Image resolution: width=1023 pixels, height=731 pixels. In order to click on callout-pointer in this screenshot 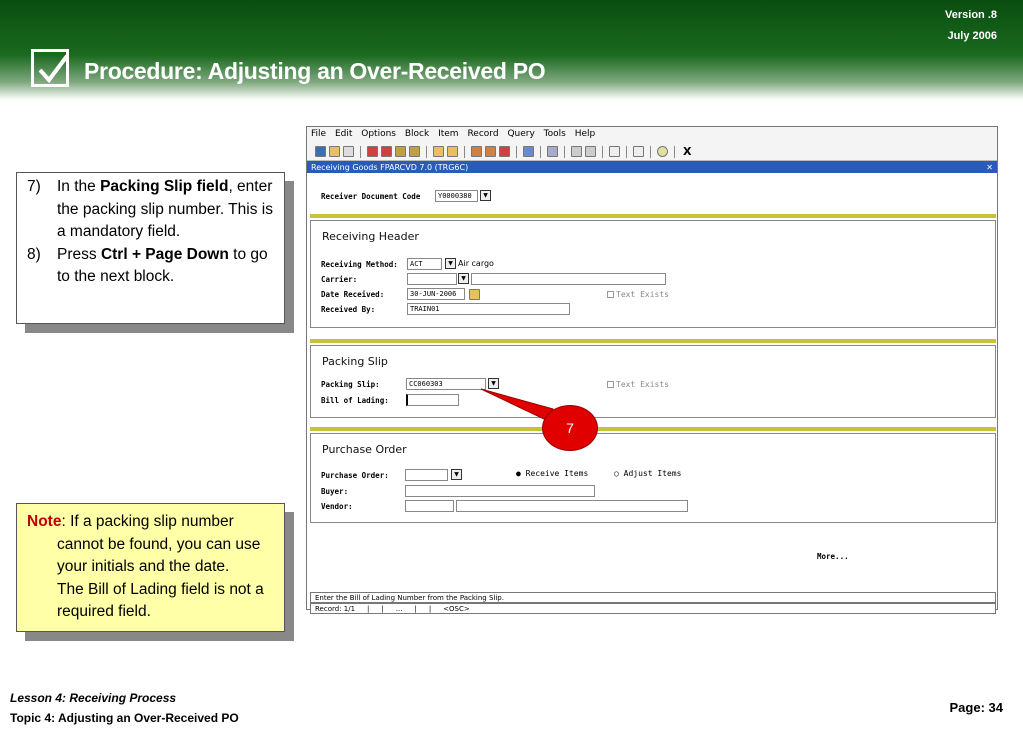, I will do `click(517, 405)`.